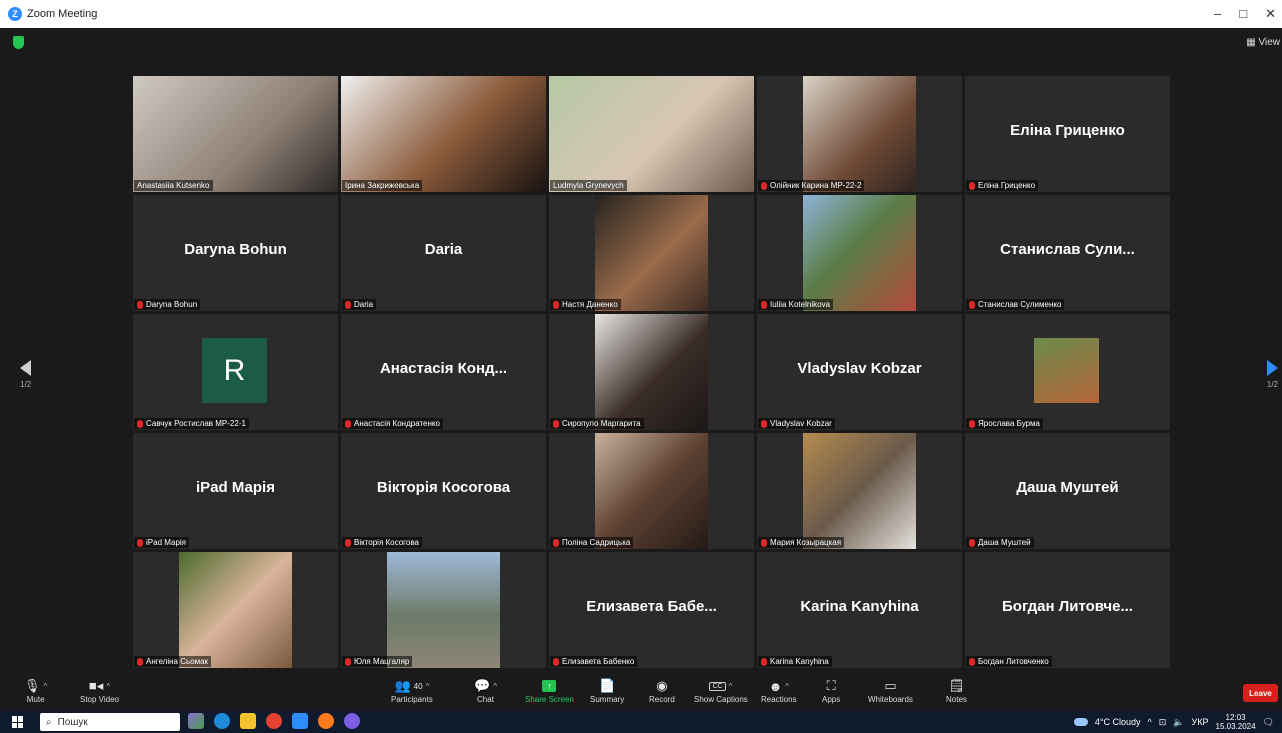  I want to click on encryption-shield-icon, so click(18, 42).